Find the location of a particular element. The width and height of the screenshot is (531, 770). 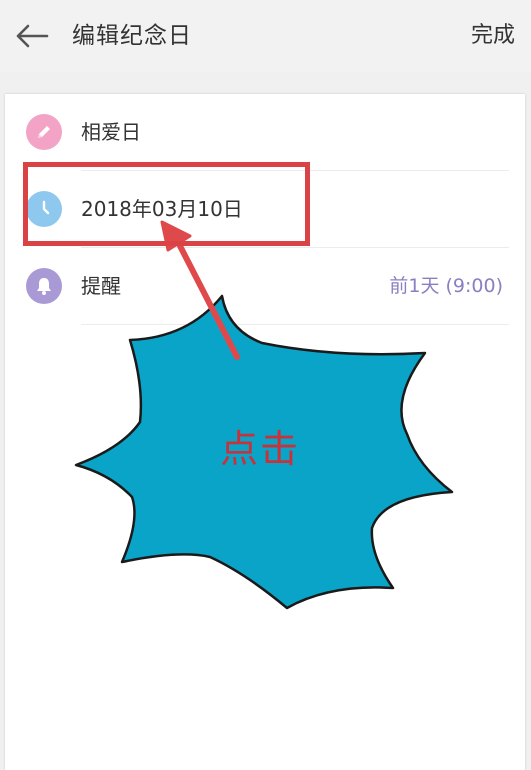

date-row: 2018年03月10日 is located at coordinates (265, 209).